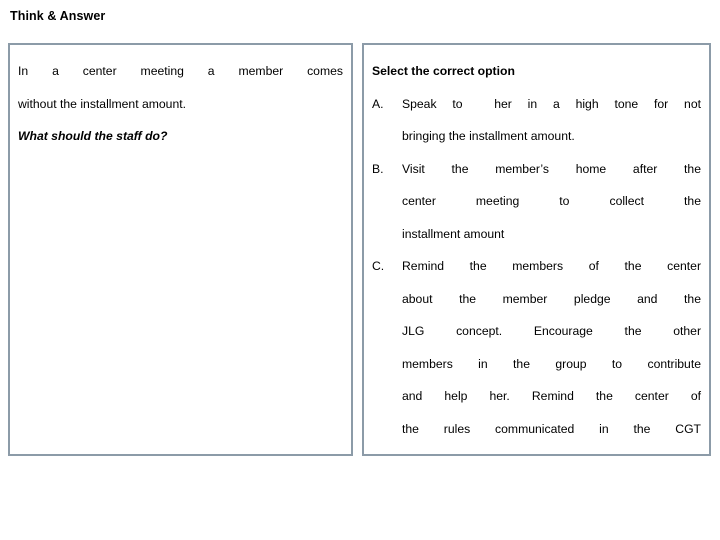  What do you see at coordinates (551, 103) in the screenshot?
I see `option-a-line: Speak to her in a high tone for not` at bounding box center [551, 103].